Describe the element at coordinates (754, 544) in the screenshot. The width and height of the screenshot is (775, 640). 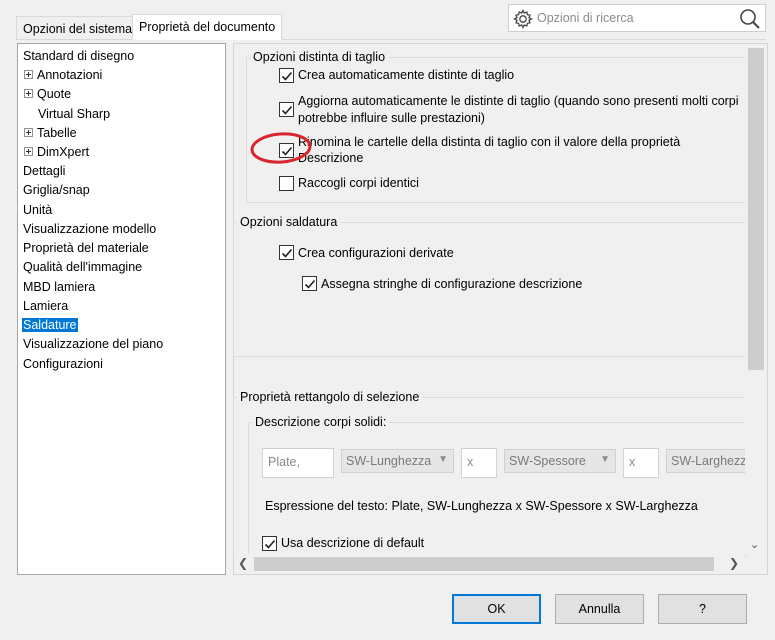
I see `scroll-down-icon: ⌄` at that location.